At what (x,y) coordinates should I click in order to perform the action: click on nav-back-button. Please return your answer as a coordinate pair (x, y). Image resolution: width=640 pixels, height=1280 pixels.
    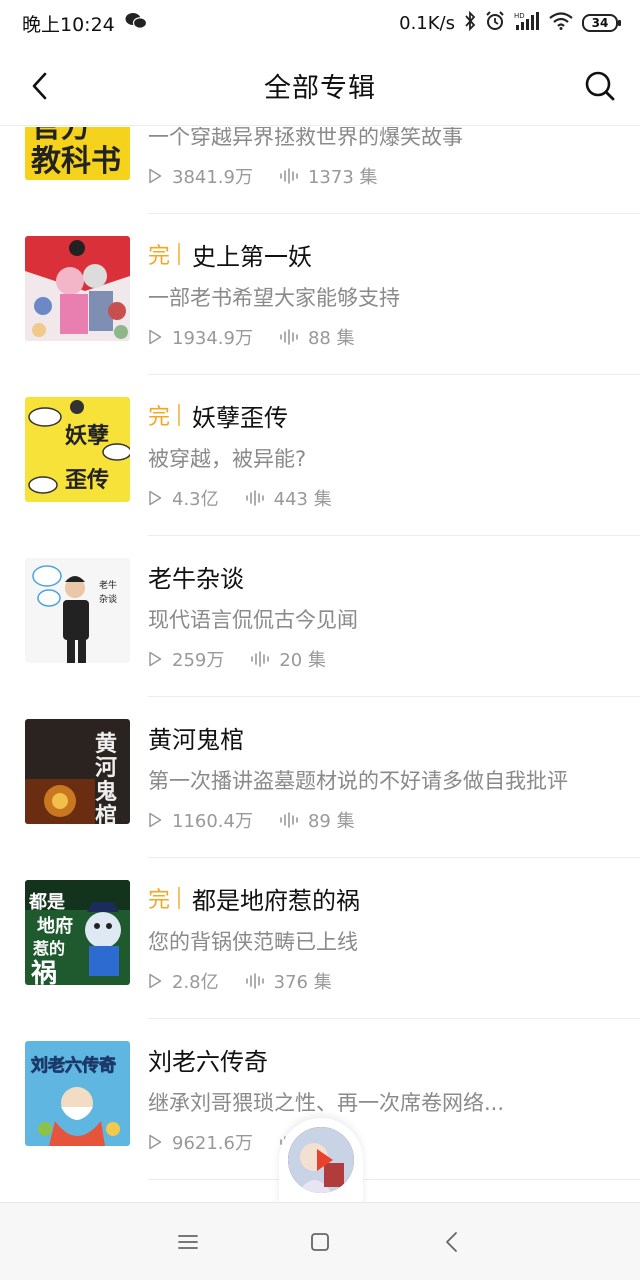
    Looking at the image, I should click on (452, 1242).